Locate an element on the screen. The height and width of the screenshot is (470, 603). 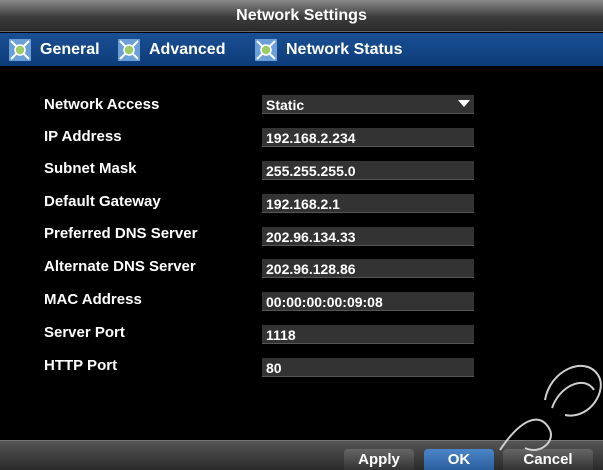
tab-network-status: Network Status is located at coordinates (328, 49).